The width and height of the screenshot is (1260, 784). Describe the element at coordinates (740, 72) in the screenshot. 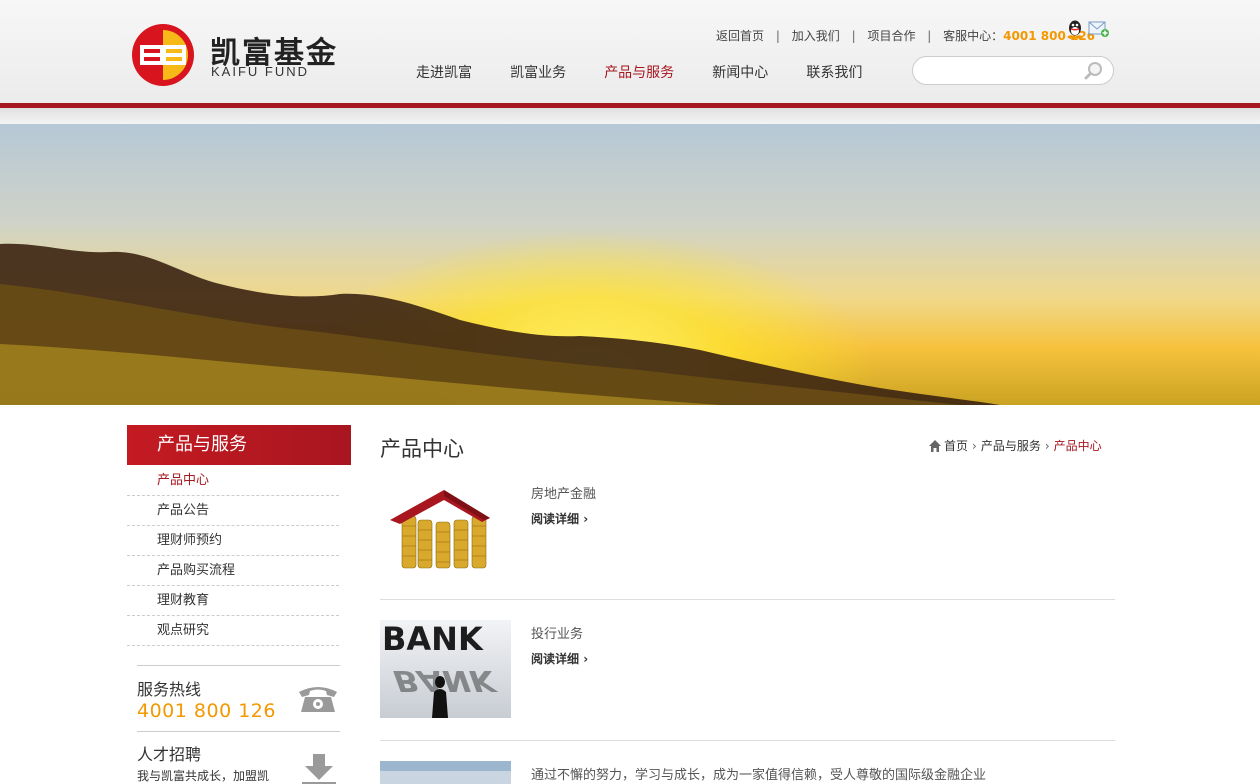

I see `nav-news: 新闻中心` at that location.